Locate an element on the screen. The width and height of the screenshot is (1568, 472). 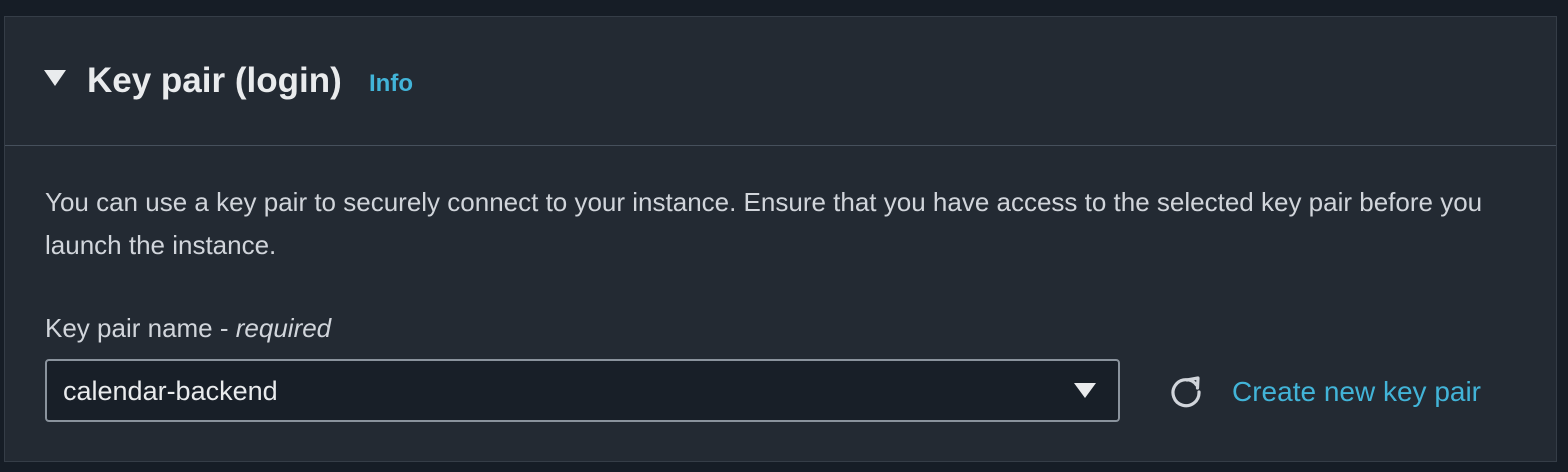
required-label: required is located at coordinates (283, 328).